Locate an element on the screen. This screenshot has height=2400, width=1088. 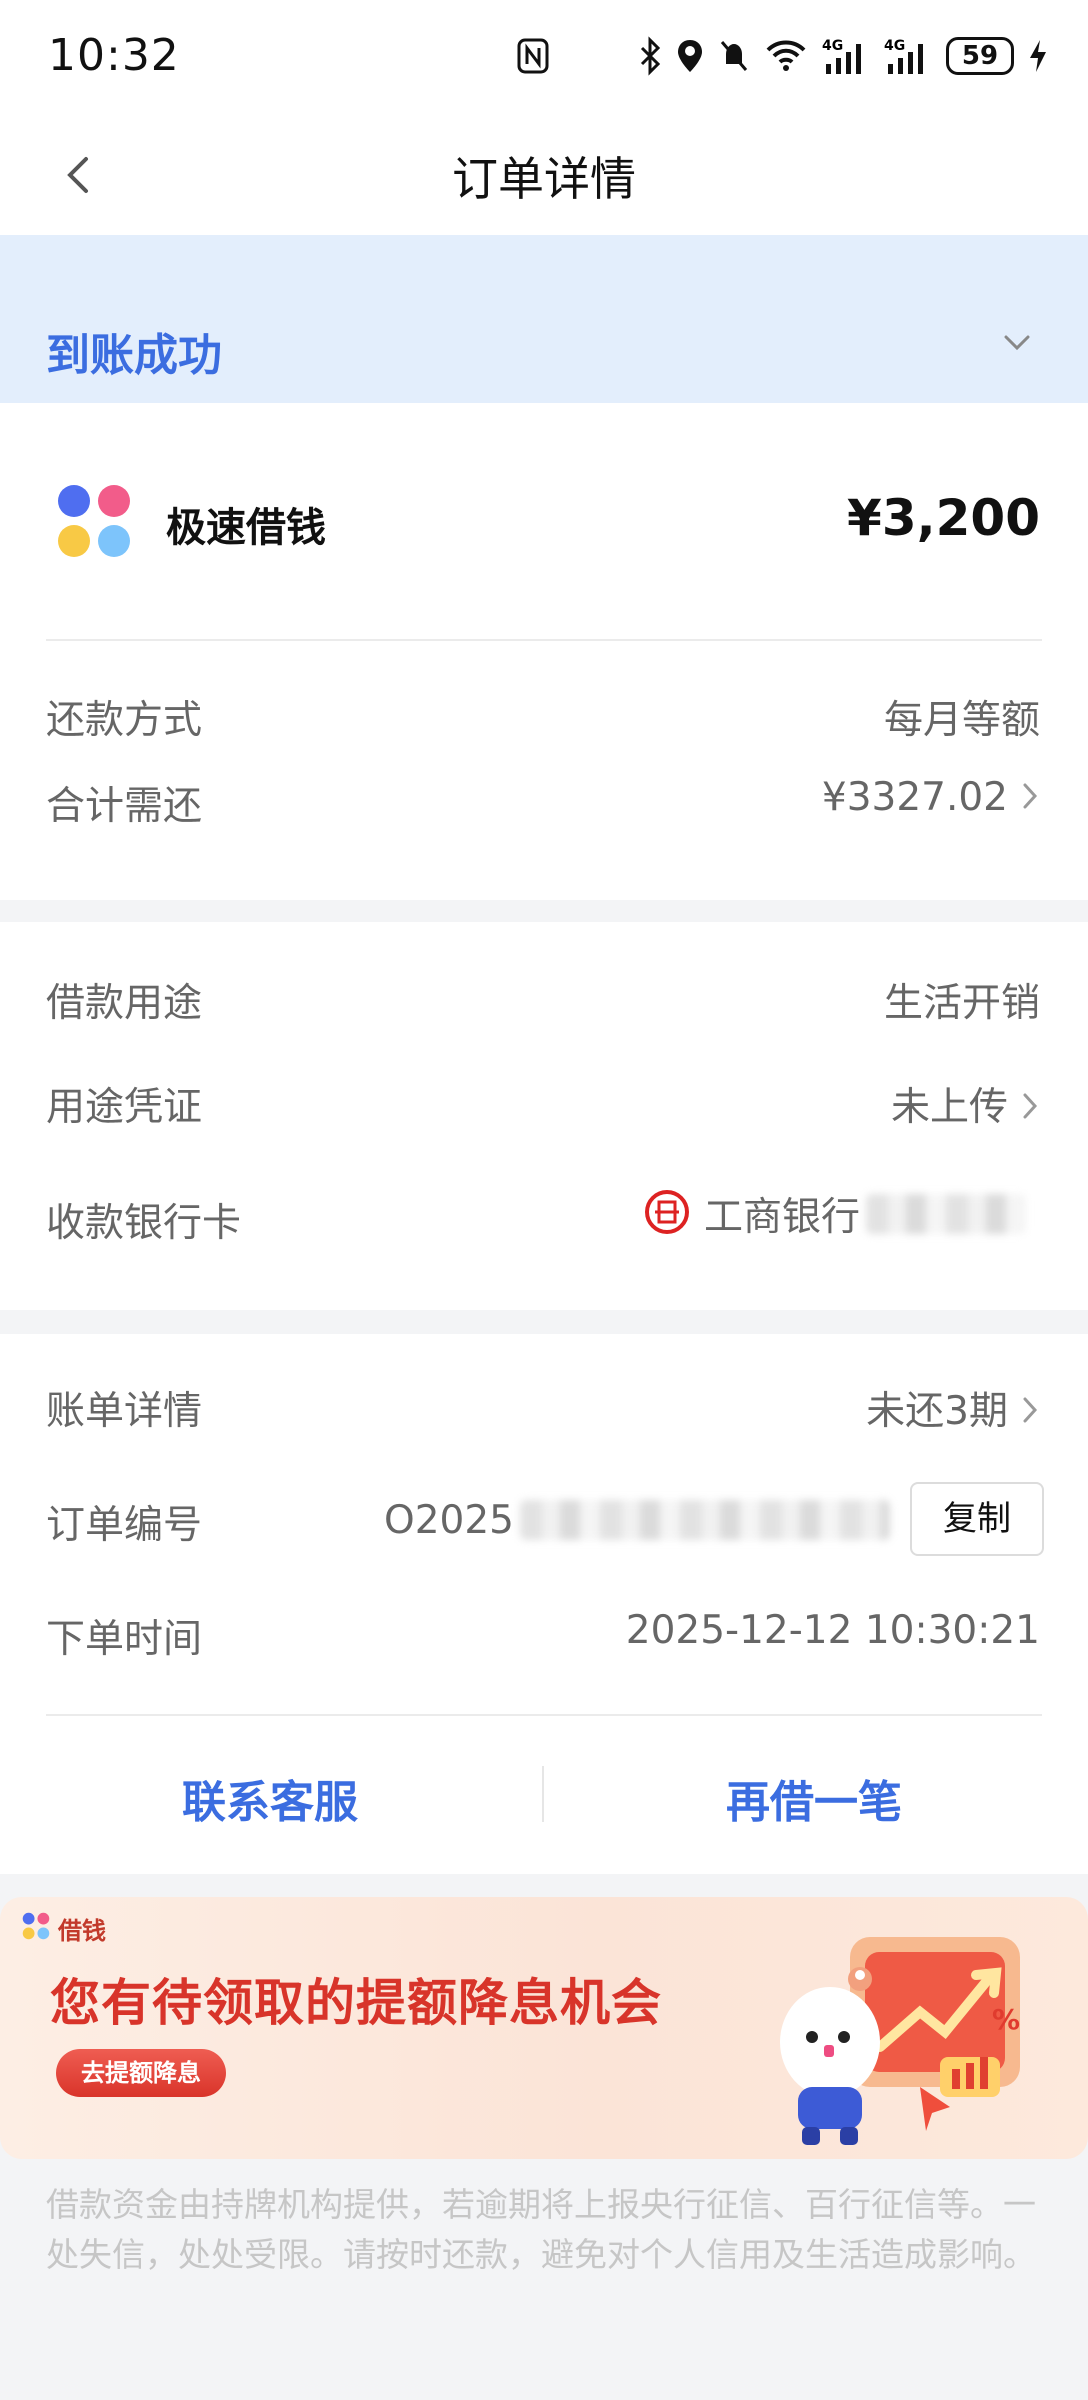
status-bar: 10:32 4G 4G 59 is located at coordinates (544, 57).